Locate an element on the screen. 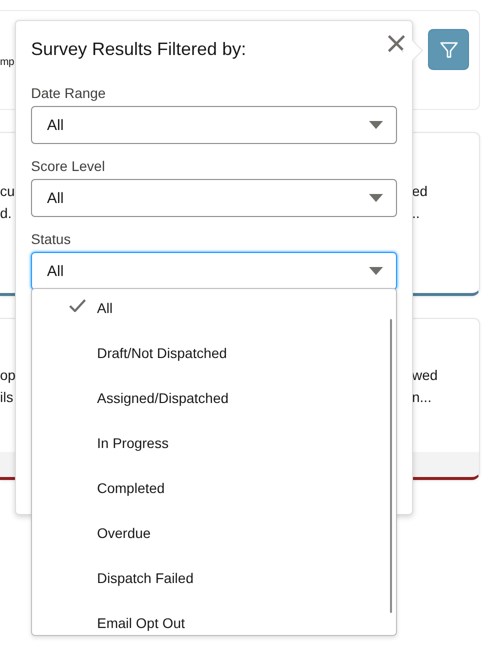 The width and height of the screenshot is (488, 671). scrollbar is located at coordinates (391, 466).